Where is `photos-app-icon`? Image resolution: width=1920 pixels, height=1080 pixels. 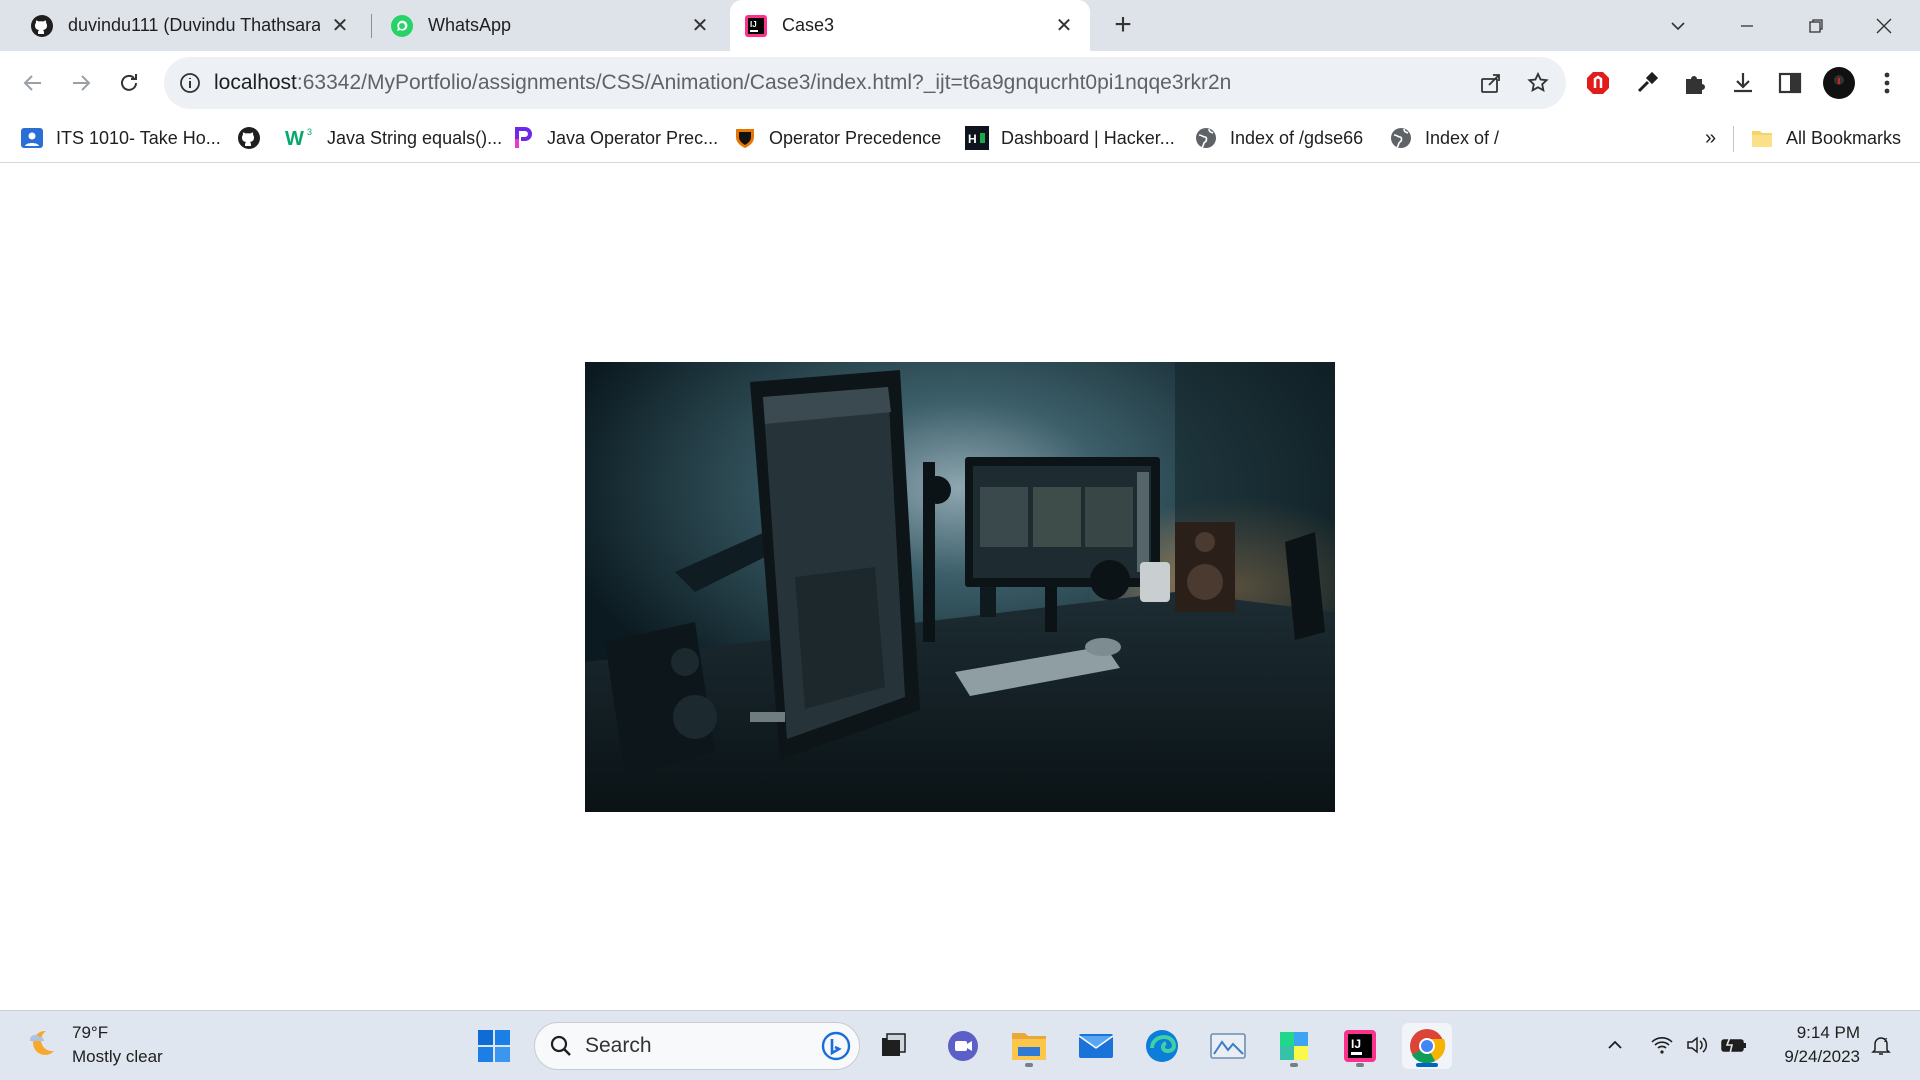 photos-app-icon is located at coordinates (1228, 1046).